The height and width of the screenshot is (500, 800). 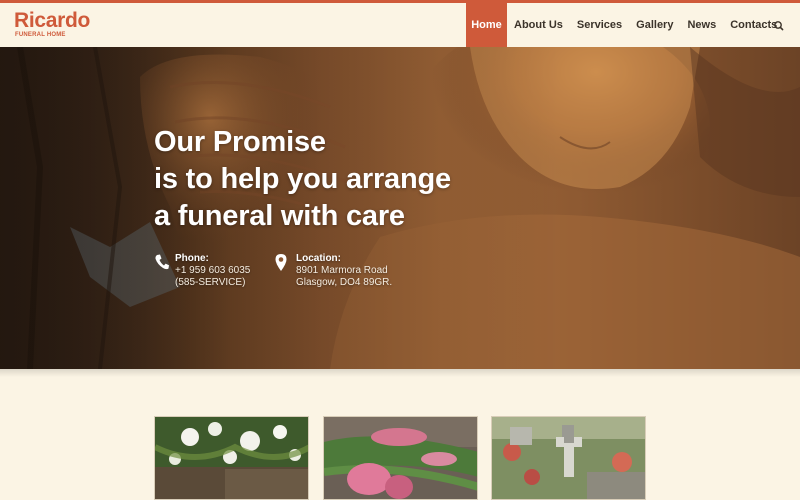 I want to click on phone-icon, so click(x=162, y=262).